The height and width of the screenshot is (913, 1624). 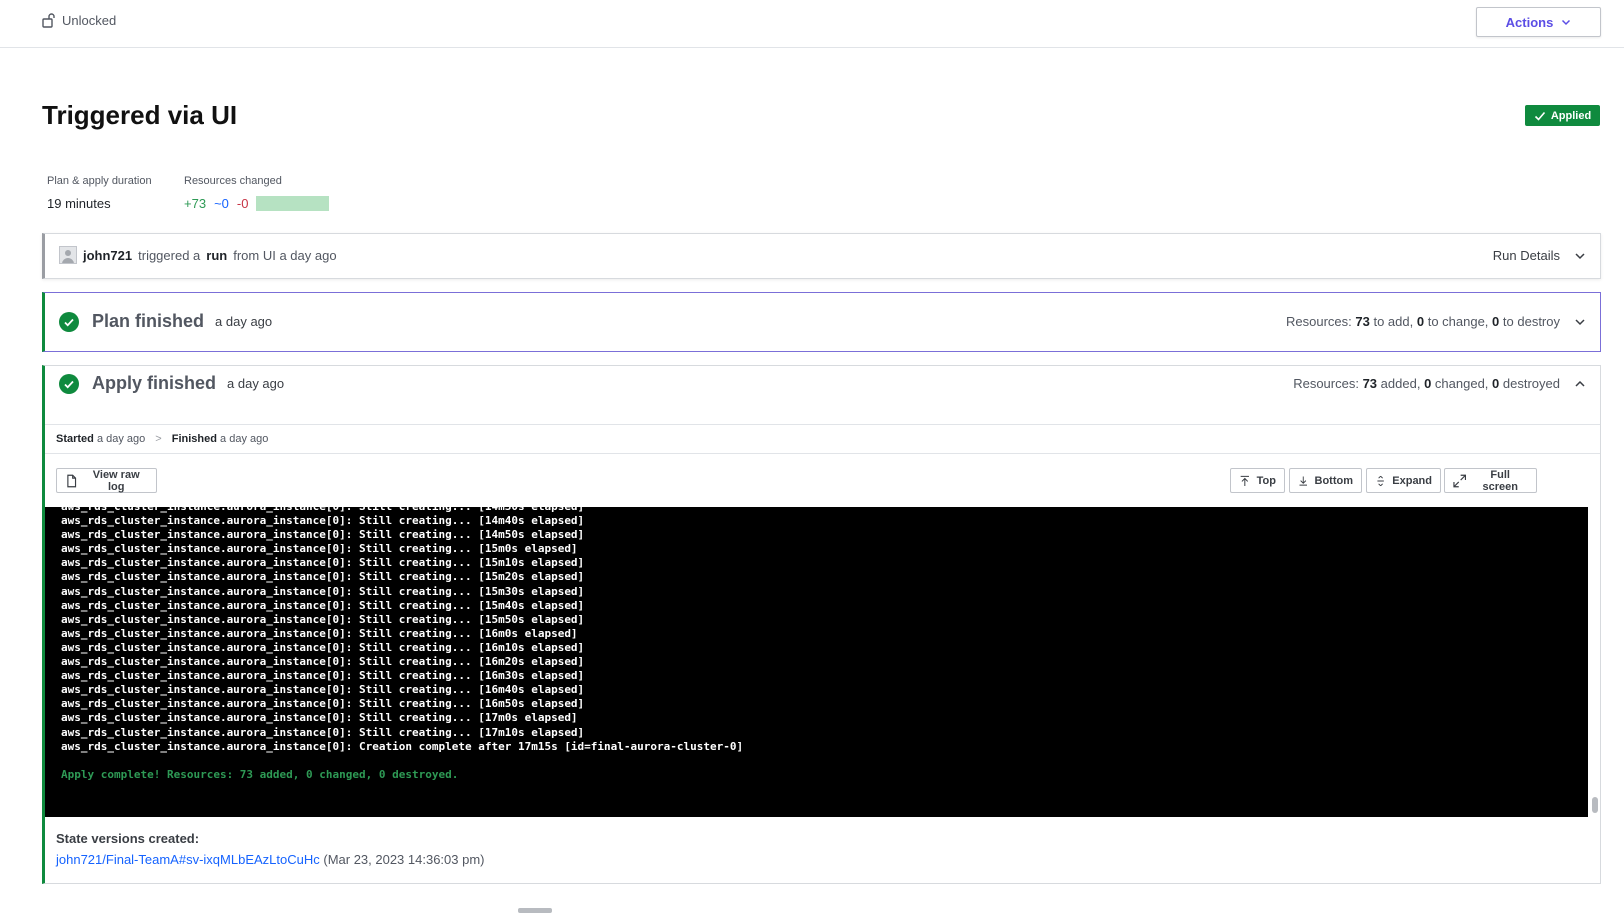 I want to click on apply-changed-count: 0, so click(x=1428, y=383).